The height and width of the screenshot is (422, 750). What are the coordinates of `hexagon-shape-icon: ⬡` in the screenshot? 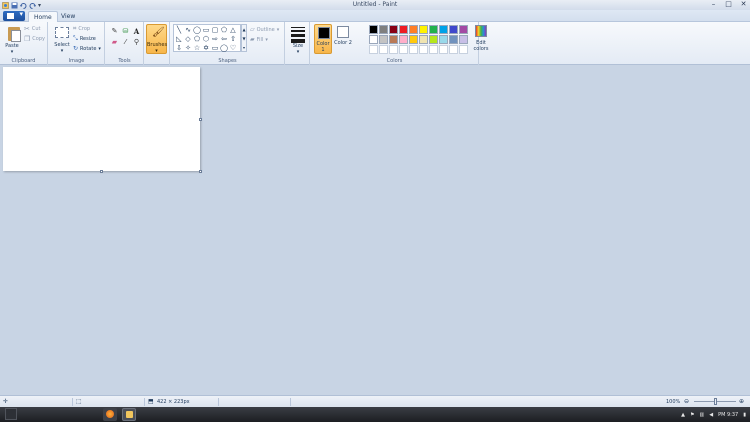 It's located at (206, 39).